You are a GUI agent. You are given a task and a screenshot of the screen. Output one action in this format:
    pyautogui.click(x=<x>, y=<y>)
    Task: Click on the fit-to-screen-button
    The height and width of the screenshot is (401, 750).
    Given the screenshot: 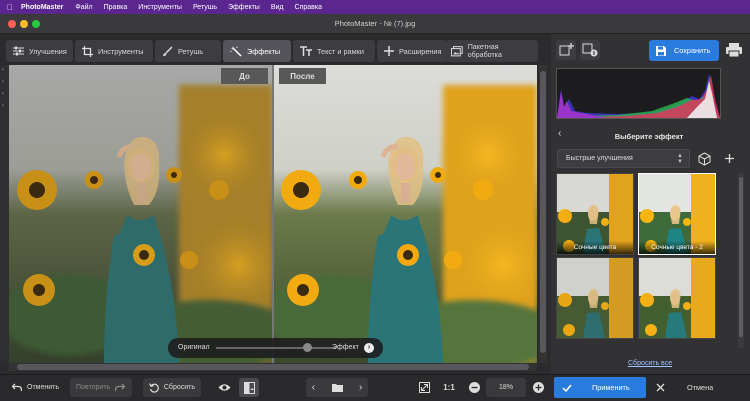 What is the action you would take?
    pyautogui.click(x=424, y=387)
    